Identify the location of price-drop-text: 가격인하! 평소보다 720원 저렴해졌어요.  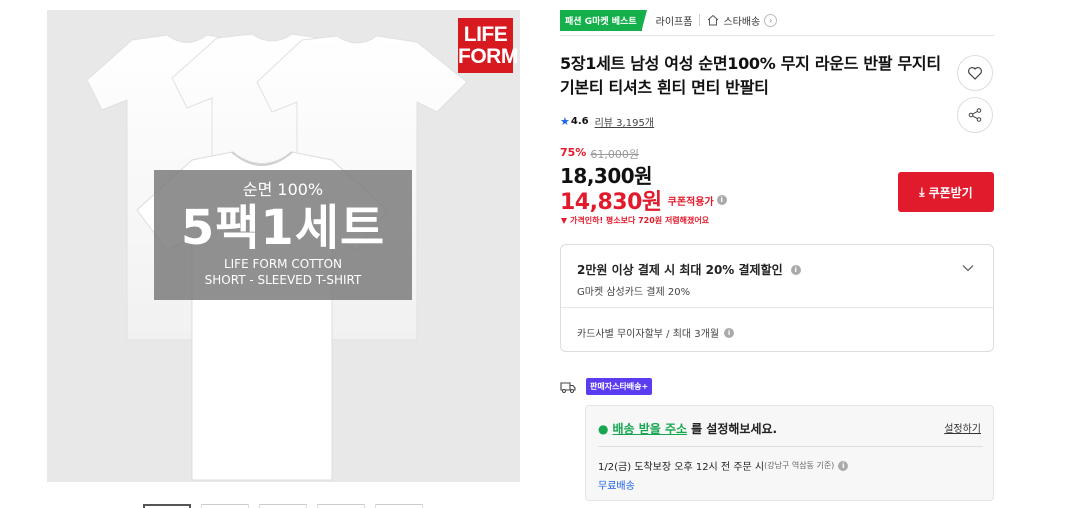
(640, 220).